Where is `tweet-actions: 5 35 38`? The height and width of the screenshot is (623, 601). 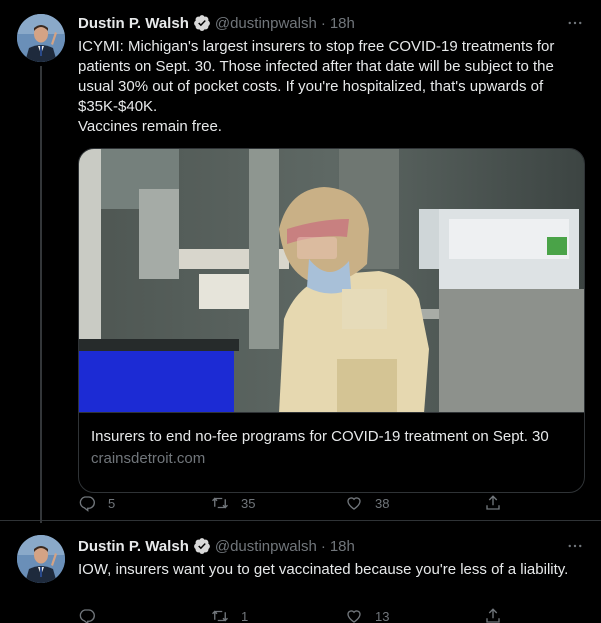 tweet-actions: 5 35 38 is located at coordinates (289, 503).